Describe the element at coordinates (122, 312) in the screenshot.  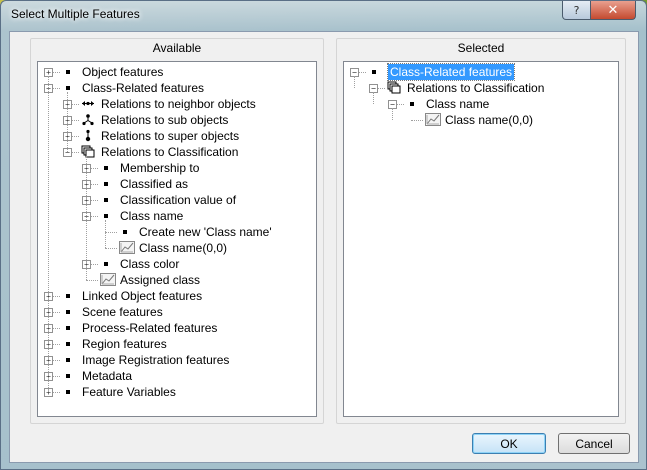
I see `tree-item-label: Scene features` at that location.